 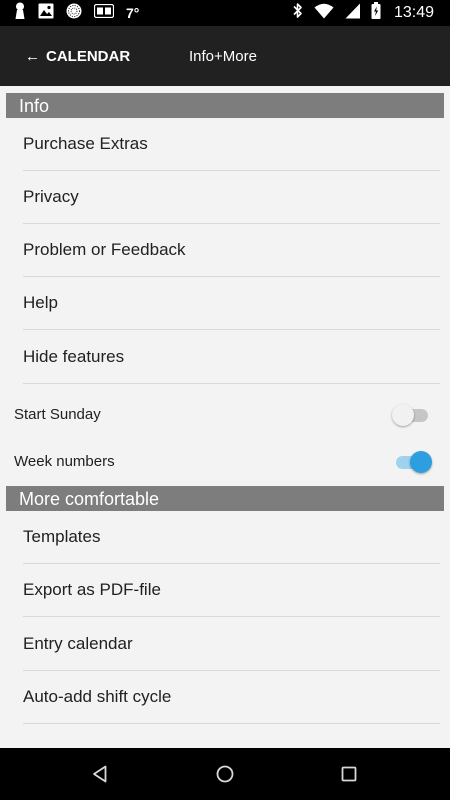 I want to click on temperature-text: 7°, so click(x=133, y=13).